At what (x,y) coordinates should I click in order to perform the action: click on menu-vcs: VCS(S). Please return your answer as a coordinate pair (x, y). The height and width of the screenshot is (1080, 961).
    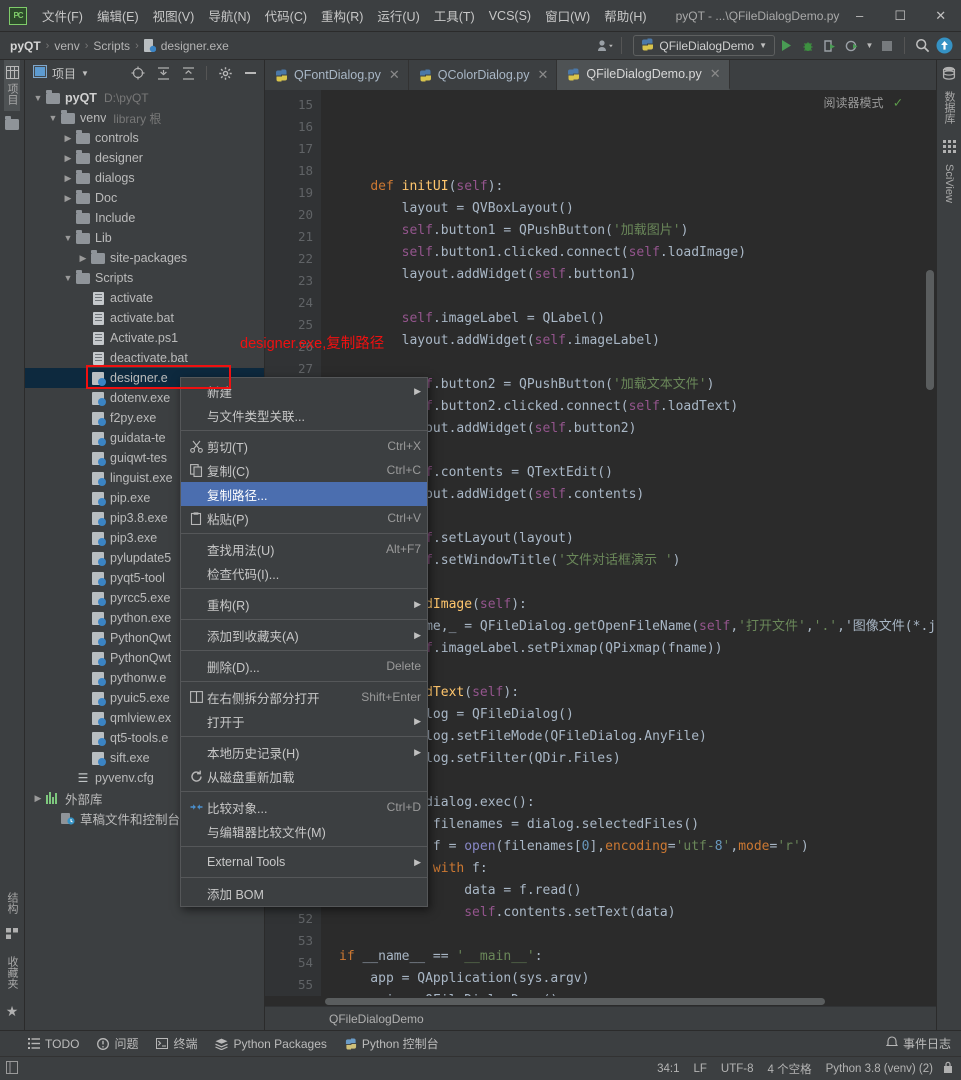
    Looking at the image, I should click on (510, 16).